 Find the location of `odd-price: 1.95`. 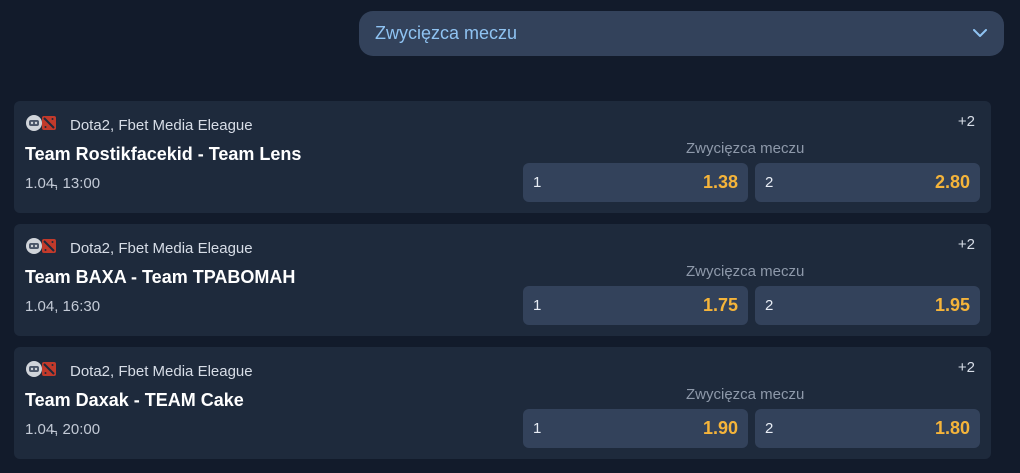

odd-price: 1.95 is located at coordinates (952, 305).